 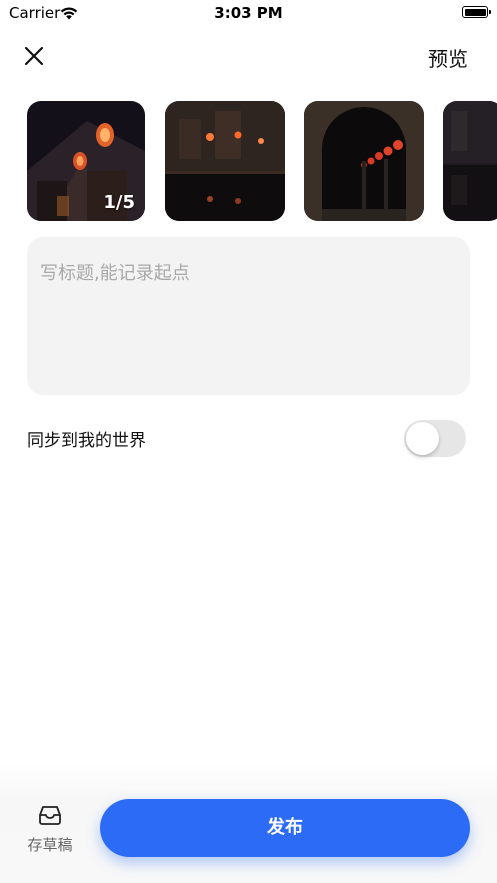 I want to click on title-input, so click(x=245, y=273).